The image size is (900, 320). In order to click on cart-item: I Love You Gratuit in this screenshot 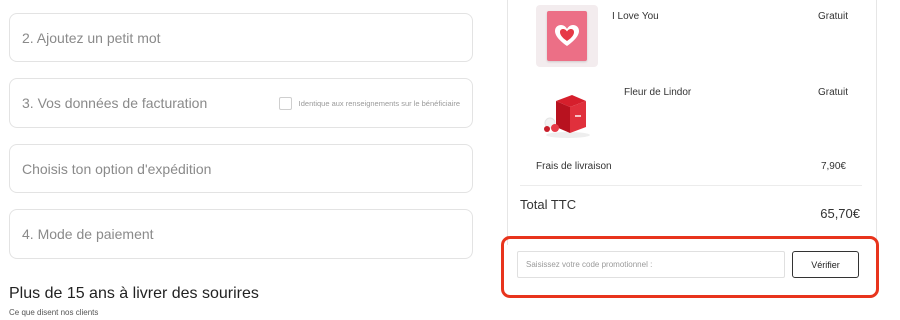, I will do `click(693, 36)`.